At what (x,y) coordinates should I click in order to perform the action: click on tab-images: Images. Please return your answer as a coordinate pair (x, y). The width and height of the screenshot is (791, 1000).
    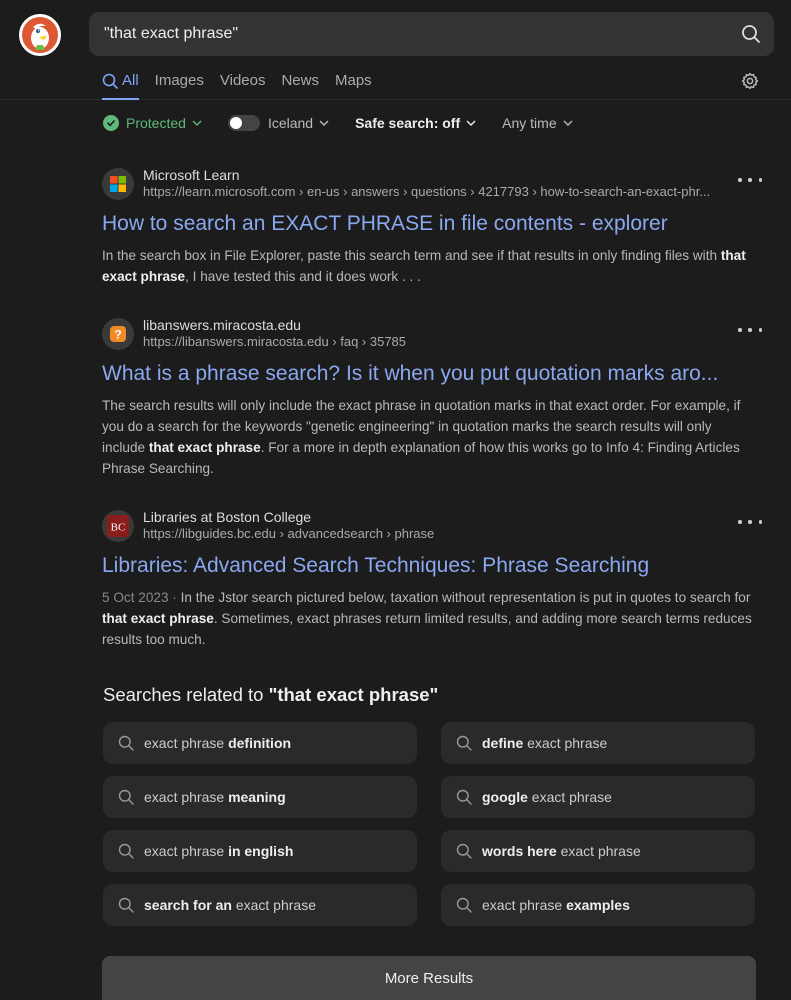
    Looking at the image, I should click on (179, 86).